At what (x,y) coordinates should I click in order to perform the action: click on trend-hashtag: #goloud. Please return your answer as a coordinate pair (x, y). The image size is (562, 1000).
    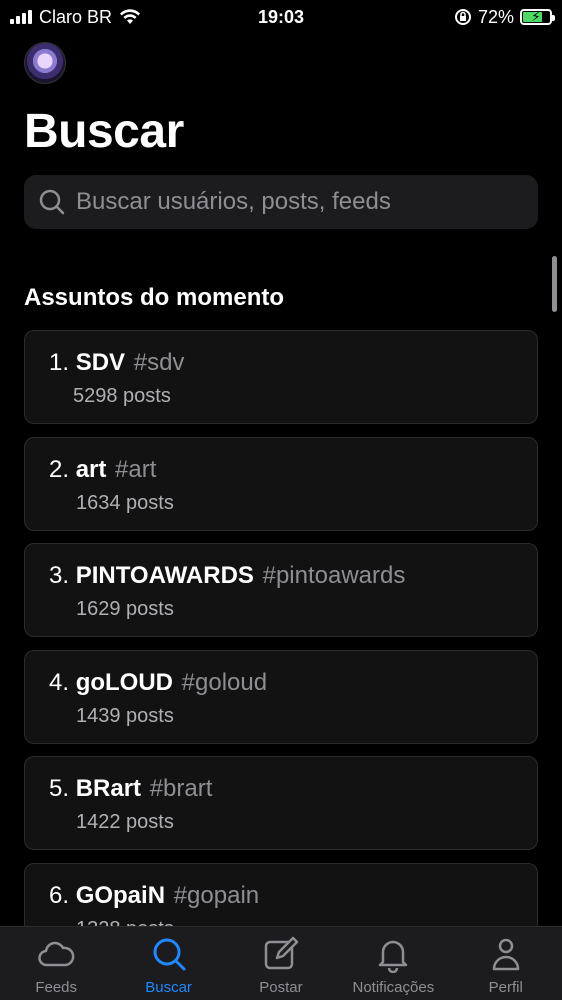
    Looking at the image, I should click on (224, 682).